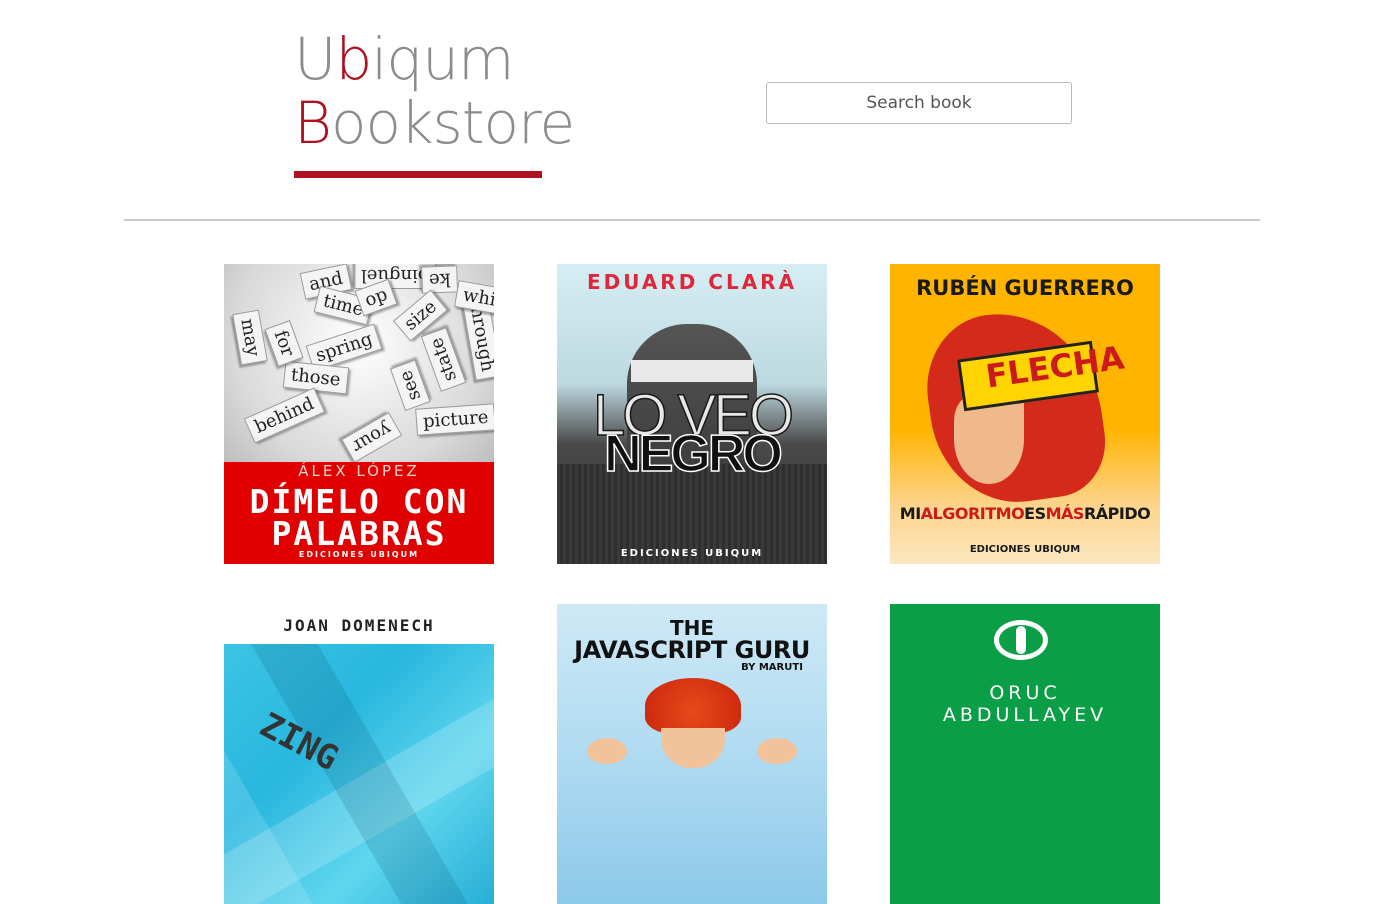  I want to click on book-author: ÁLEX LÓPEZ, so click(359, 471).